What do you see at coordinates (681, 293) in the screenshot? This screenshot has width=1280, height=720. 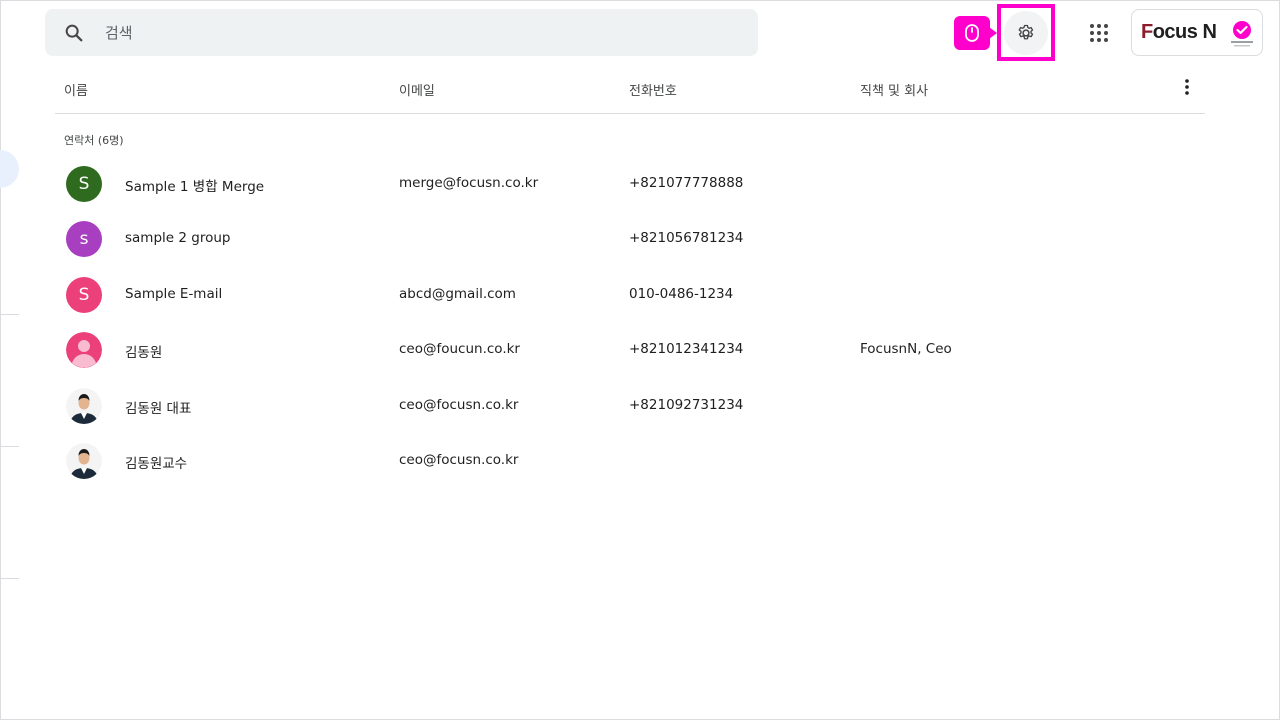 I see `contact-phone: 010-0486-1234` at bounding box center [681, 293].